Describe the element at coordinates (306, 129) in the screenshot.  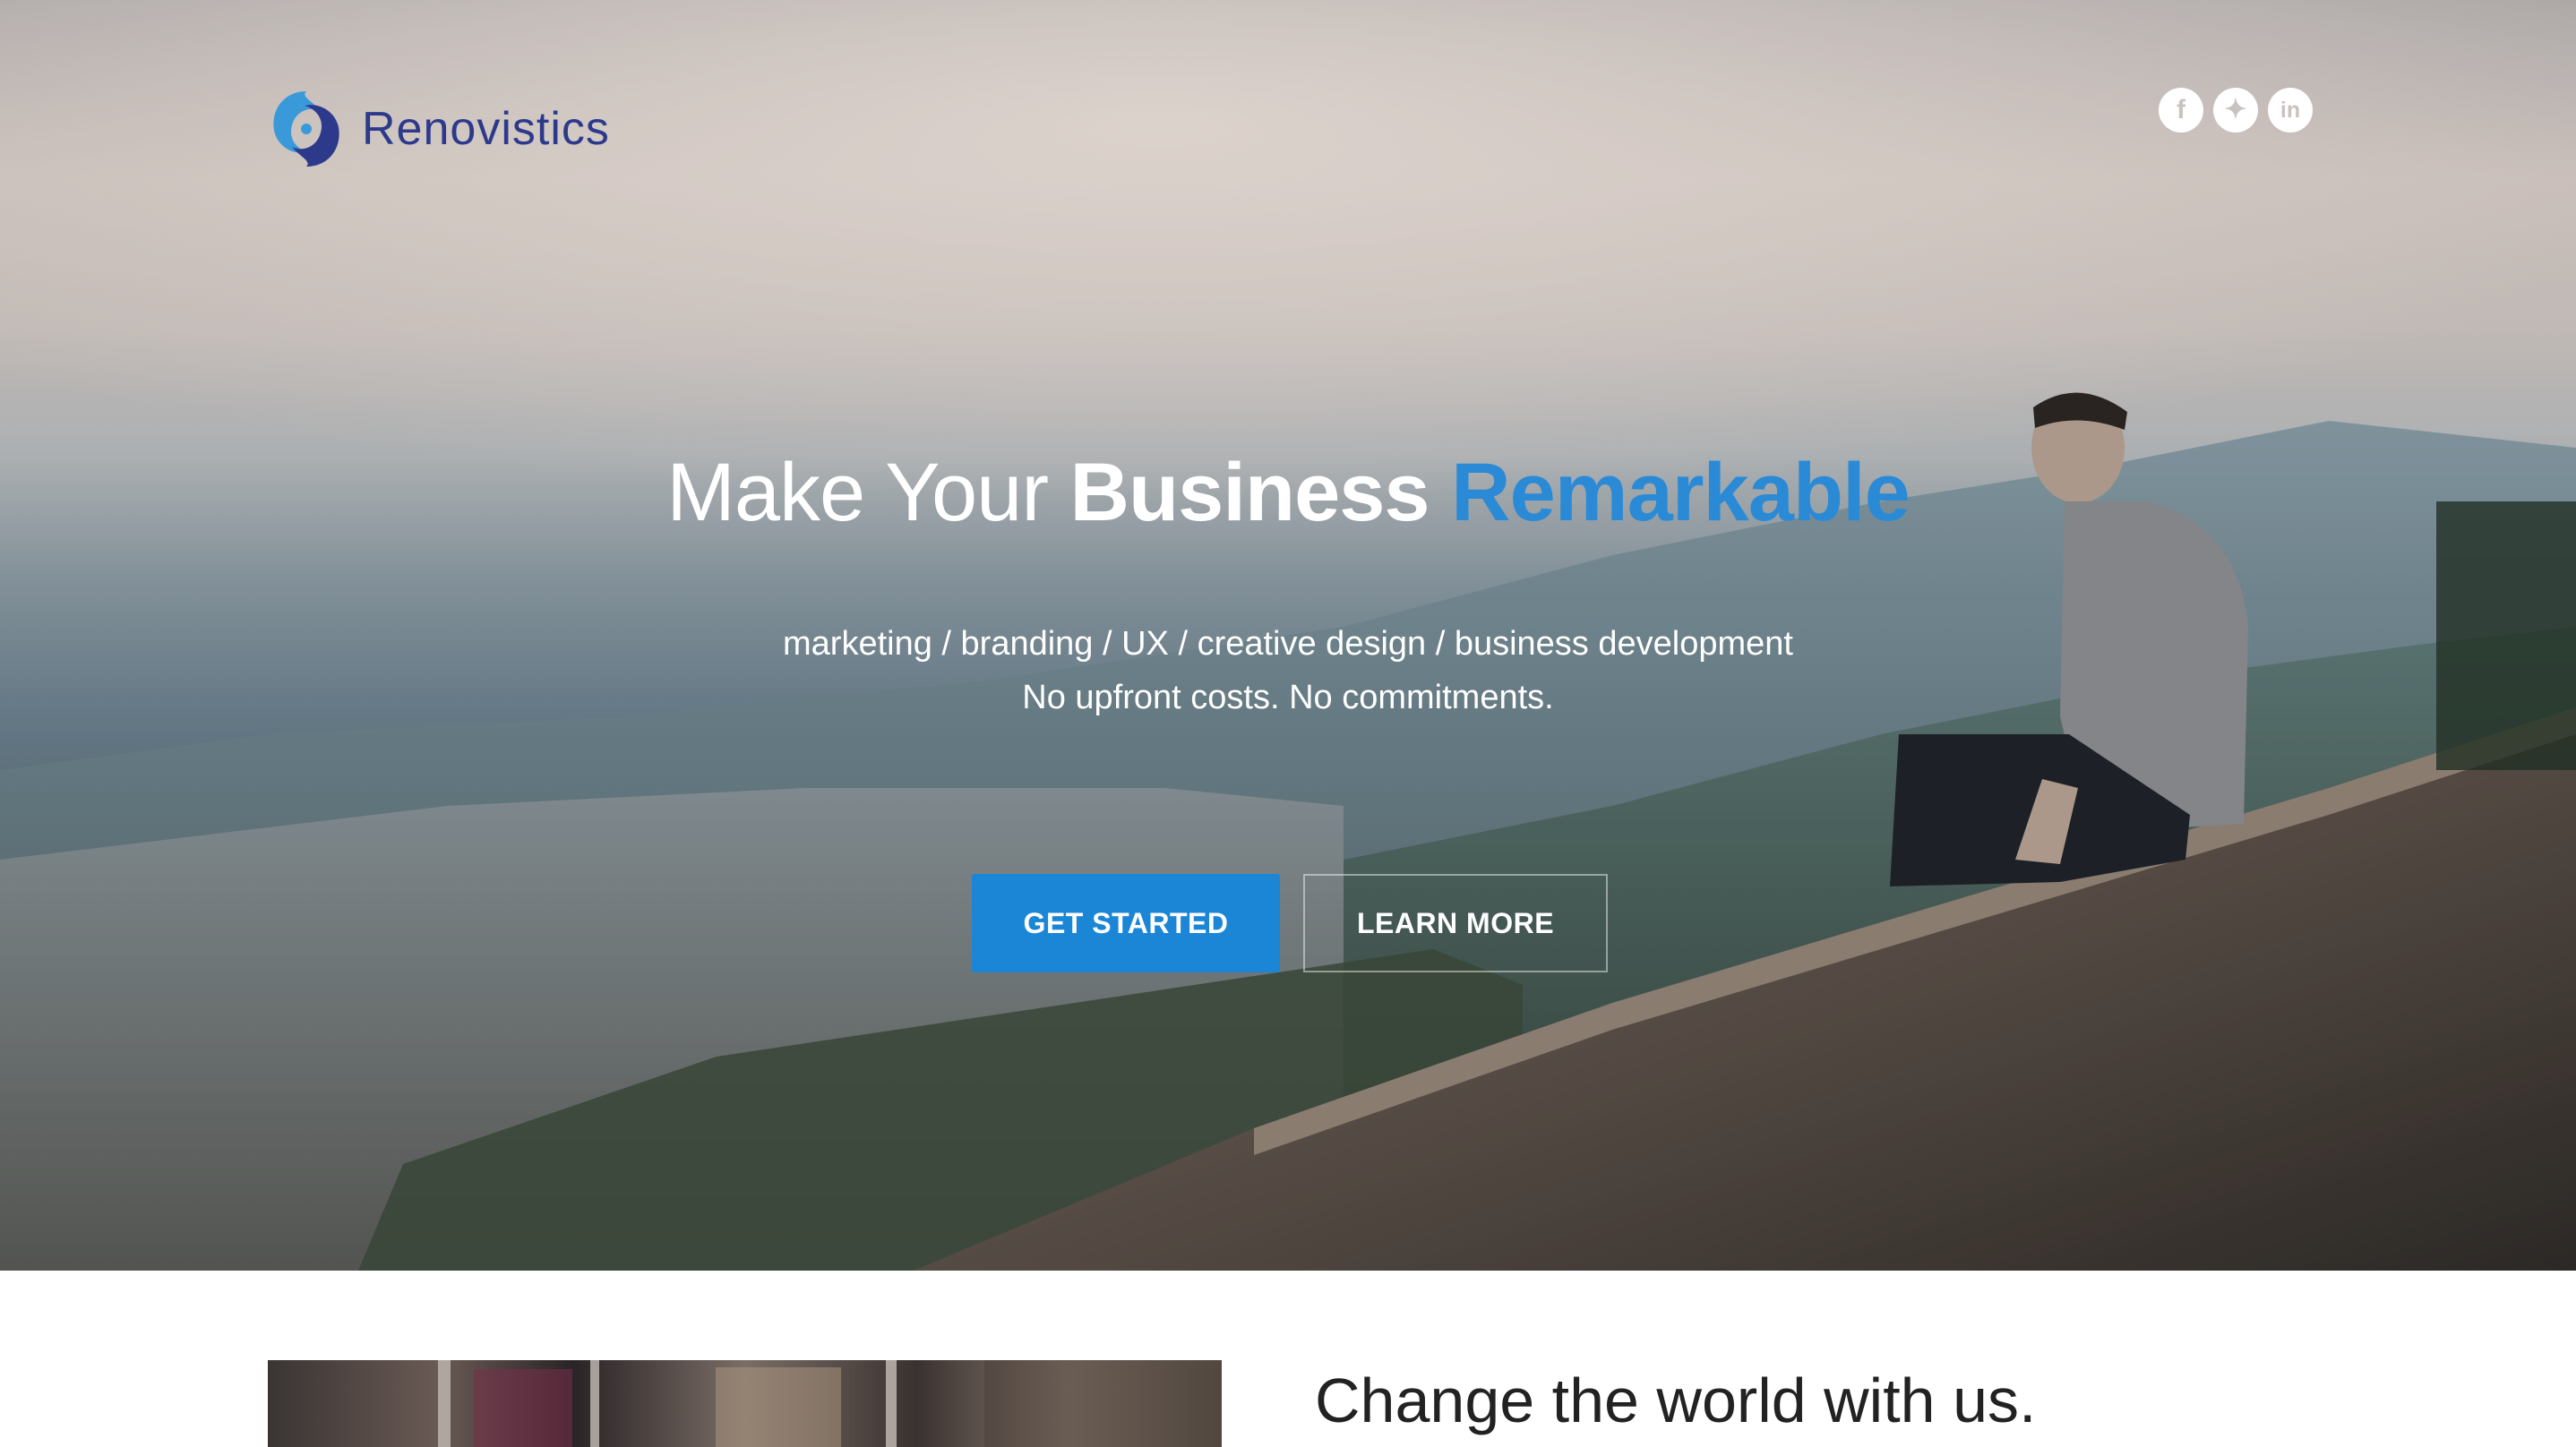
I see `logo-swirl-icon` at that location.